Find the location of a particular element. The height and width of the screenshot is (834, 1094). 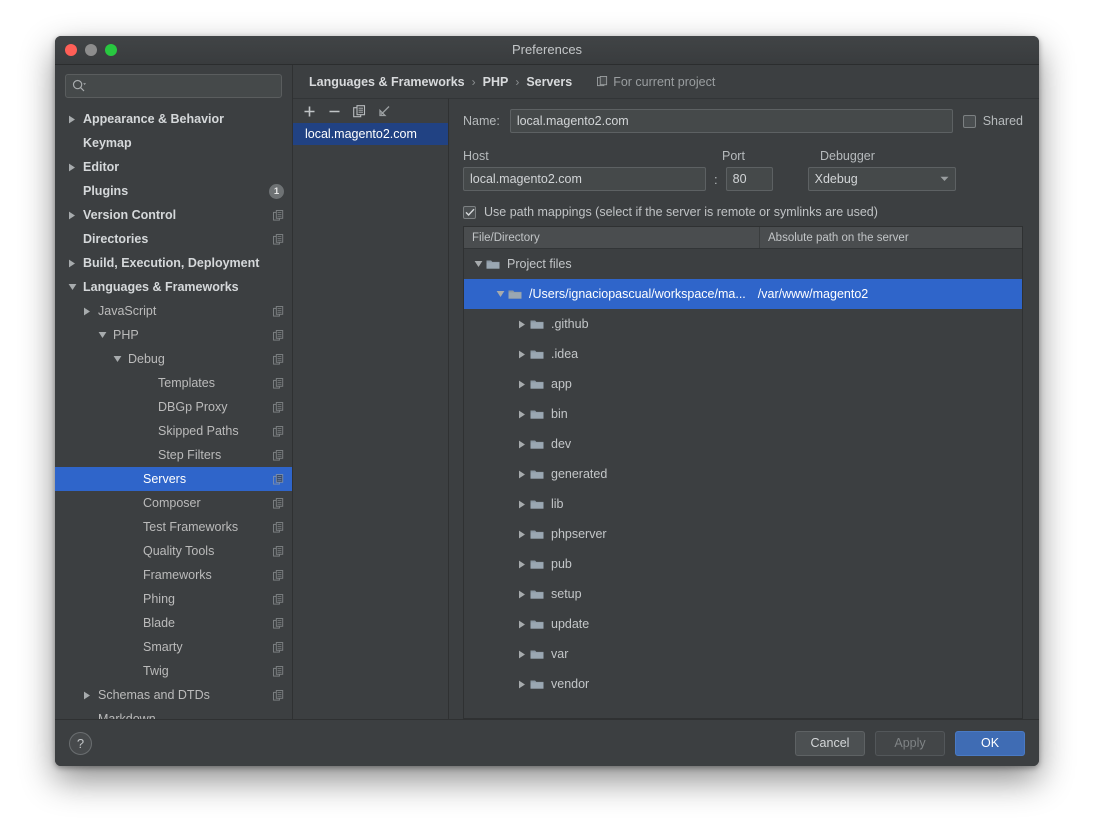

shared-checkbox-row: Shared is located at coordinates (992, 121).